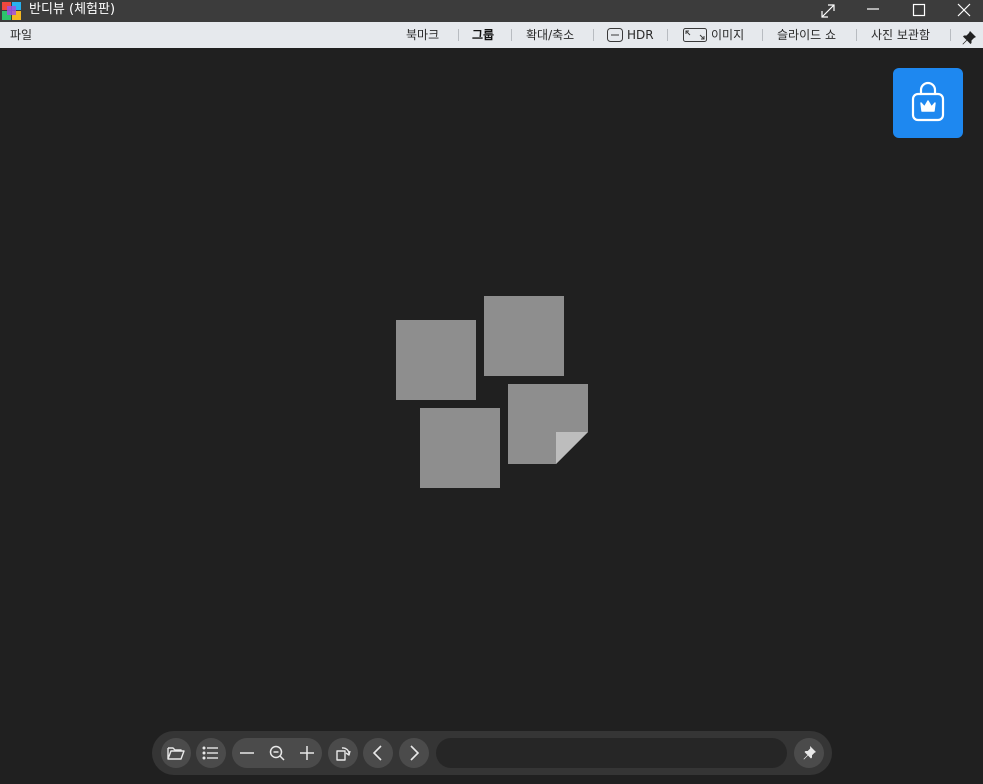  Describe the element at coordinates (491, 11) in the screenshot. I see `title-bar: 반디뷰 (체험판)` at that location.